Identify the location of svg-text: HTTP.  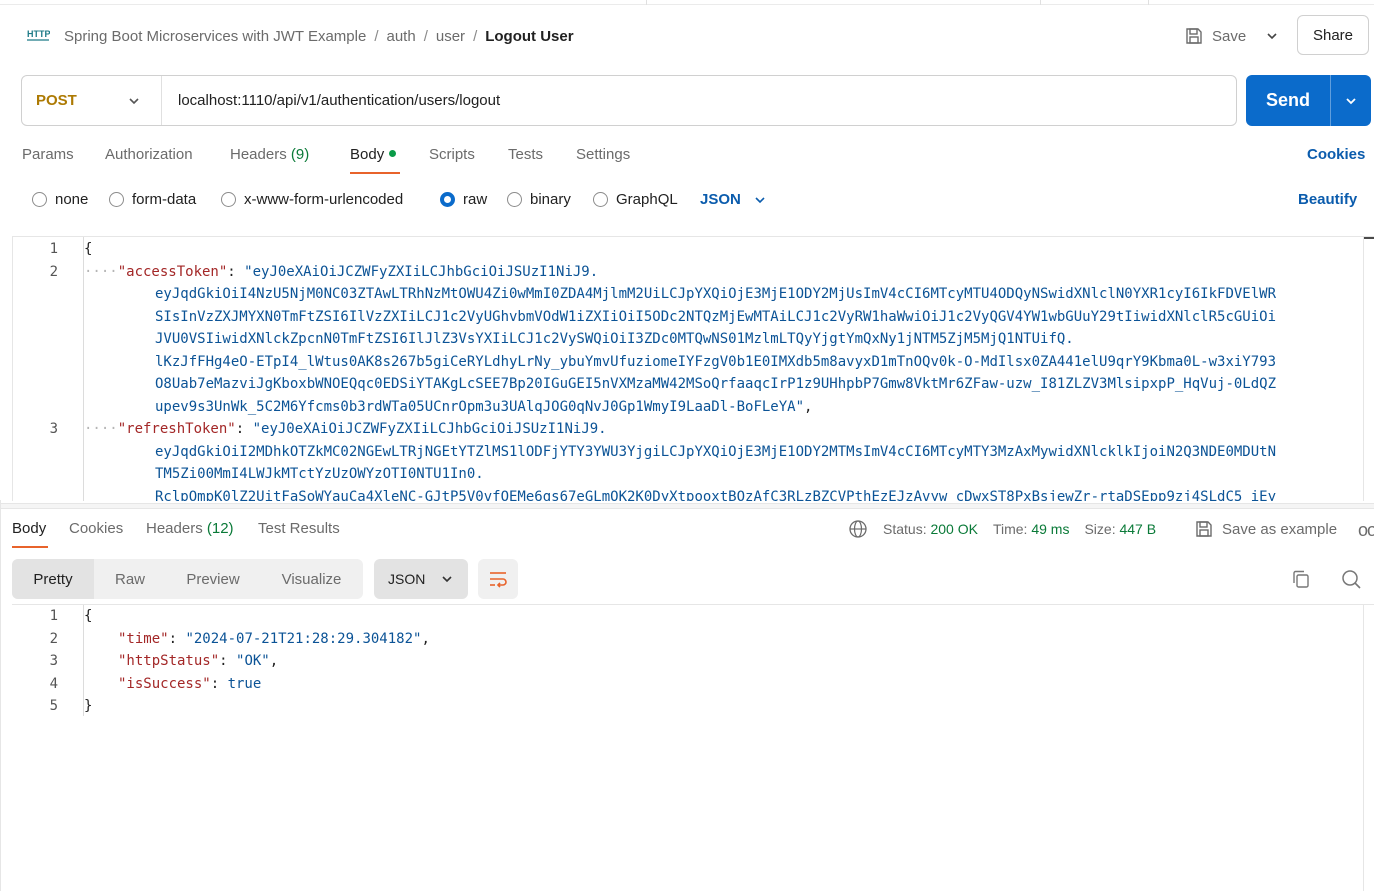
(38, 34).